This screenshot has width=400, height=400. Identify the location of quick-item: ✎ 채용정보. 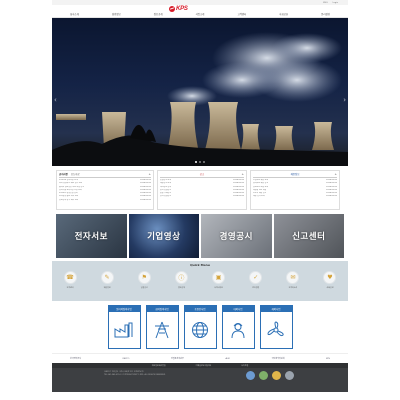
(107, 280).